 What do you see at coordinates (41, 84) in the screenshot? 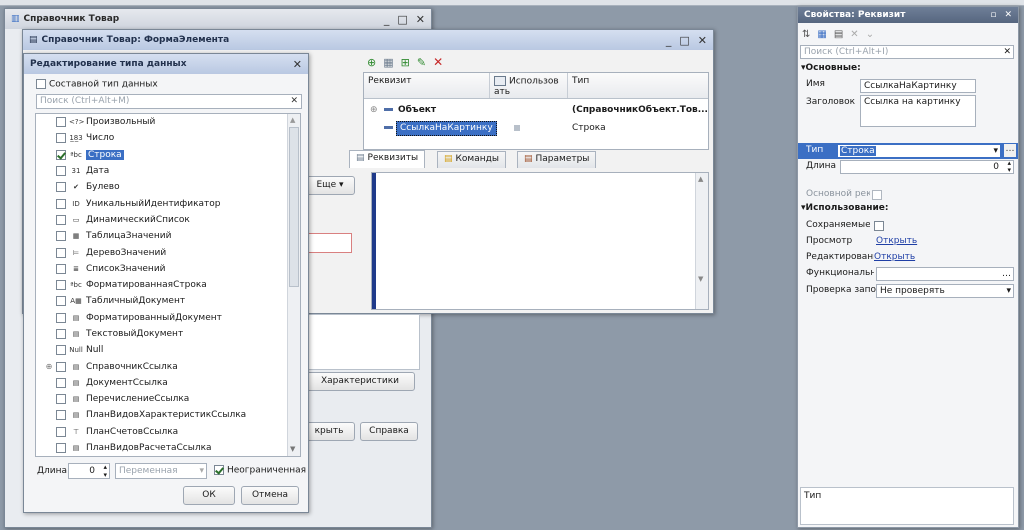
I see `composite-type-check` at bounding box center [41, 84].